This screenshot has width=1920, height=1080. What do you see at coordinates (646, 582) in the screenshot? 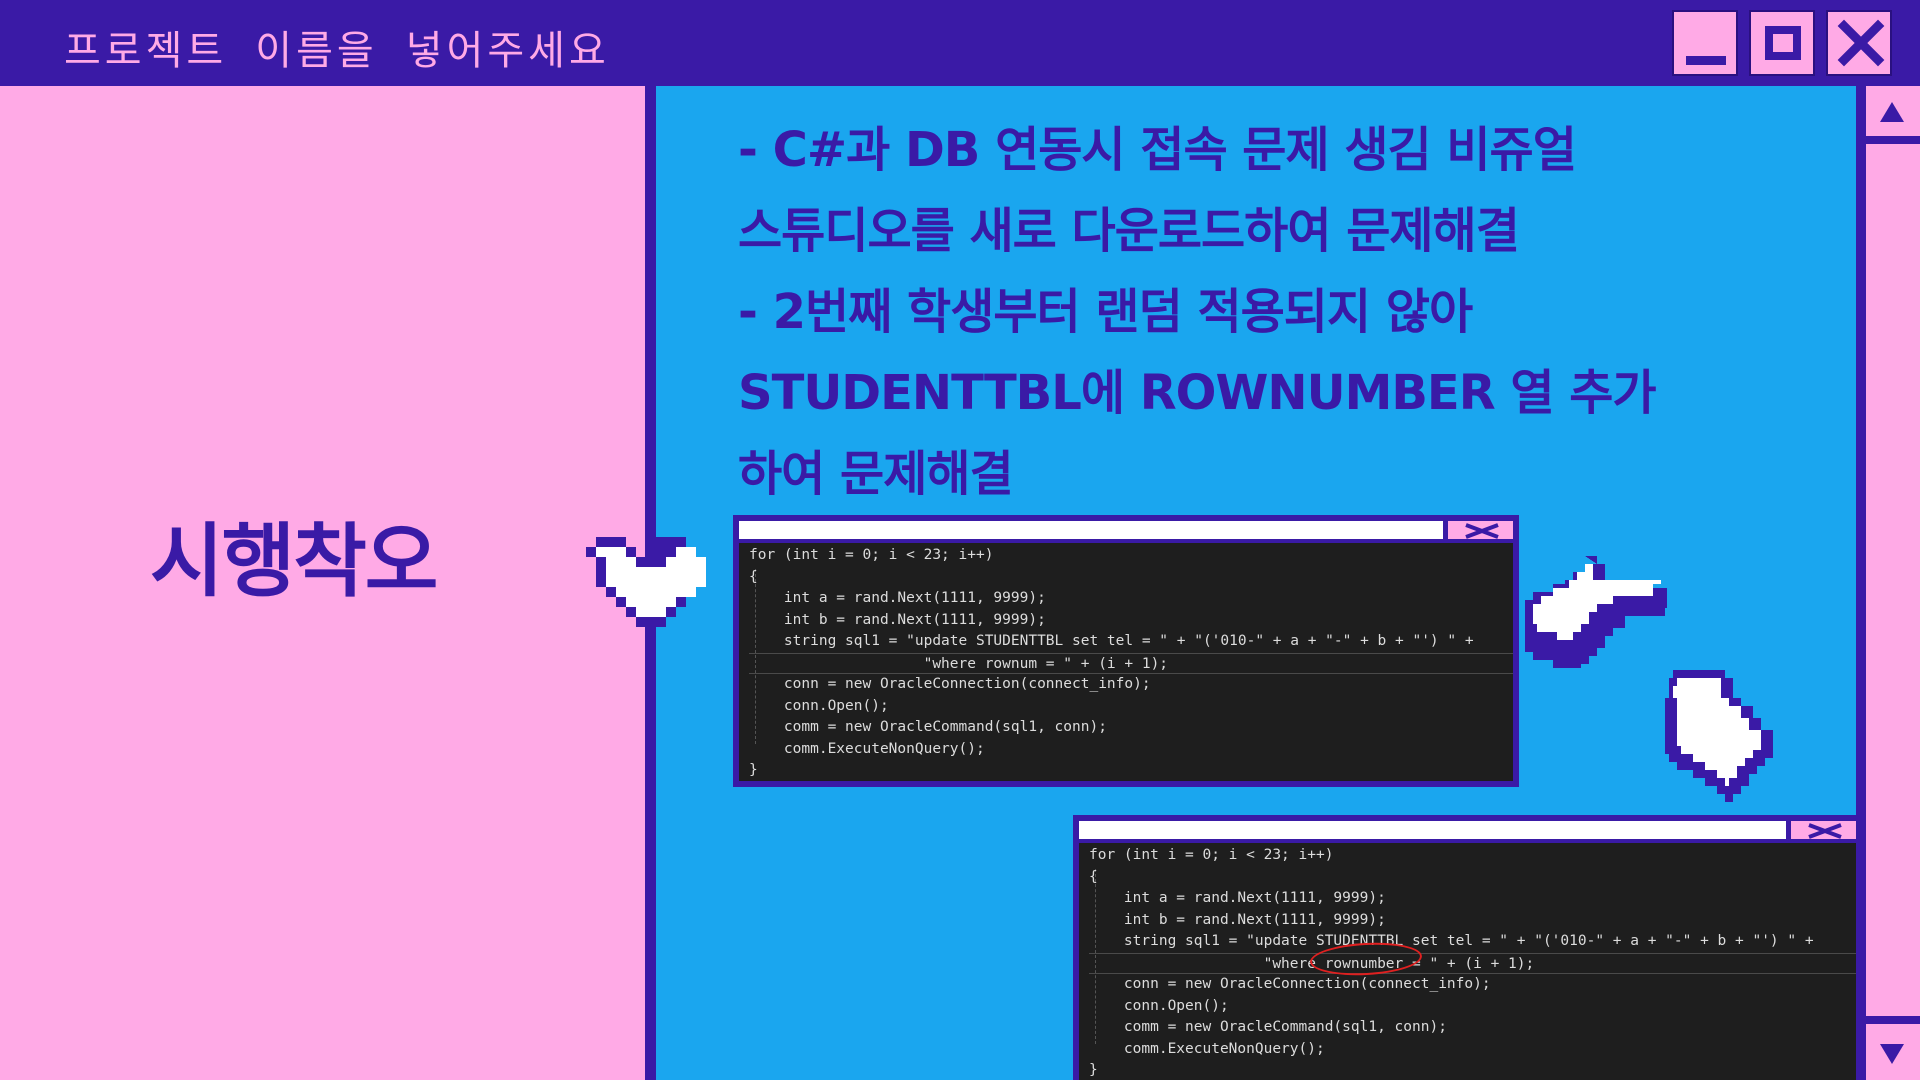
I see `heart-icon` at bounding box center [646, 582].